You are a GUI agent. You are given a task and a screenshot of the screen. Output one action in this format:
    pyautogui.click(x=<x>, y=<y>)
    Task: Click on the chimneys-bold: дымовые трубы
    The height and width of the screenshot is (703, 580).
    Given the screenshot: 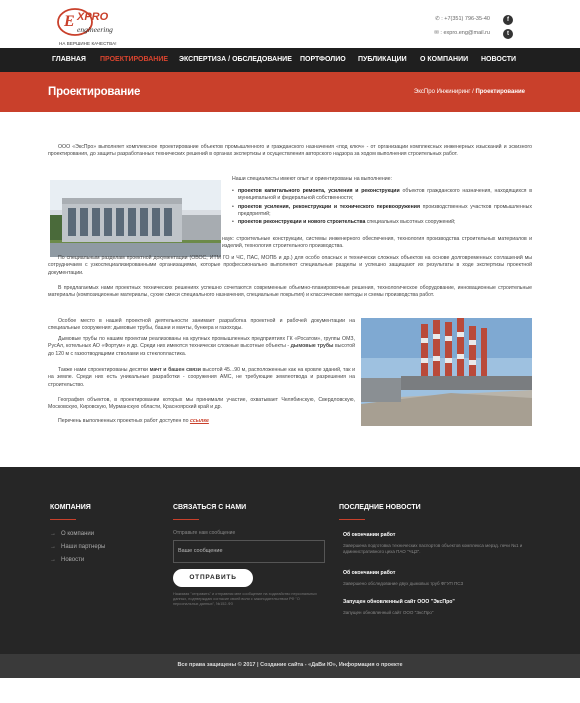 What is the action you would take?
    pyautogui.click(x=312, y=346)
    